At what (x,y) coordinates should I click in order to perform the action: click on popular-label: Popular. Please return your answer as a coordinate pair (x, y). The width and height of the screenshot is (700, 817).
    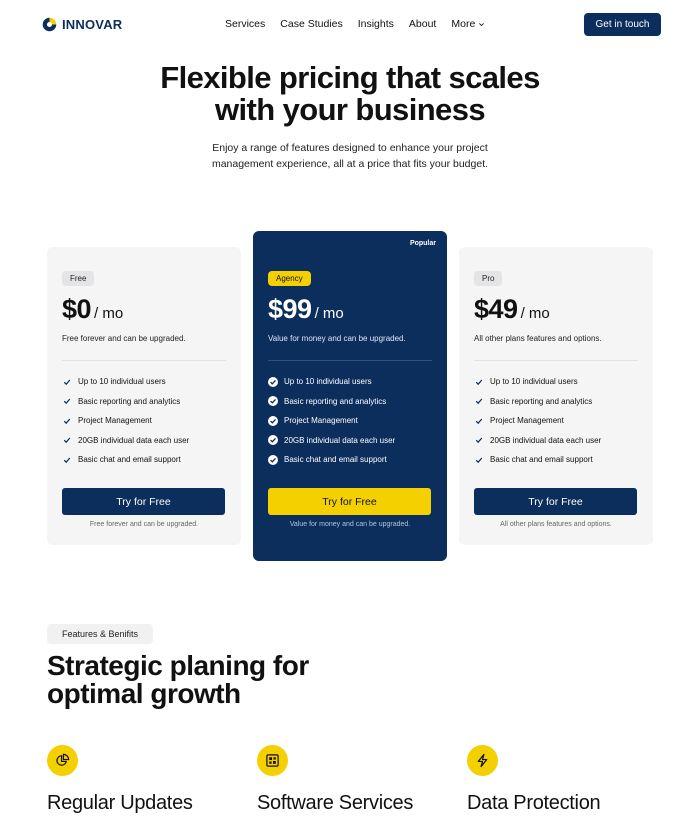
    Looking at the image, I should click on (422, 243).